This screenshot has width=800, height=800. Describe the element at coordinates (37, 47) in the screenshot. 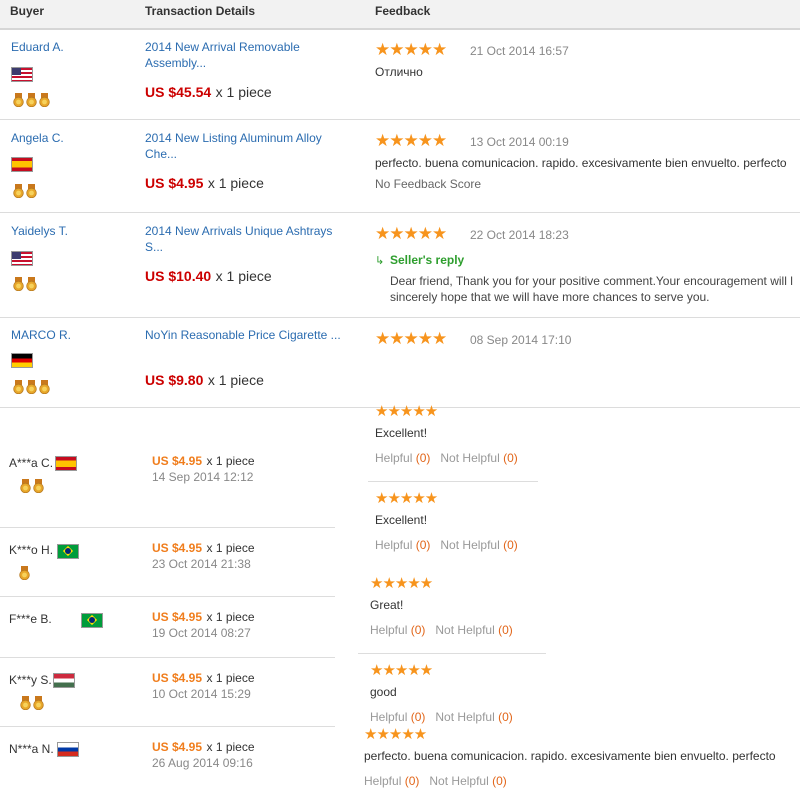

I see `buyer-name-link: Eduard A.` at that location.